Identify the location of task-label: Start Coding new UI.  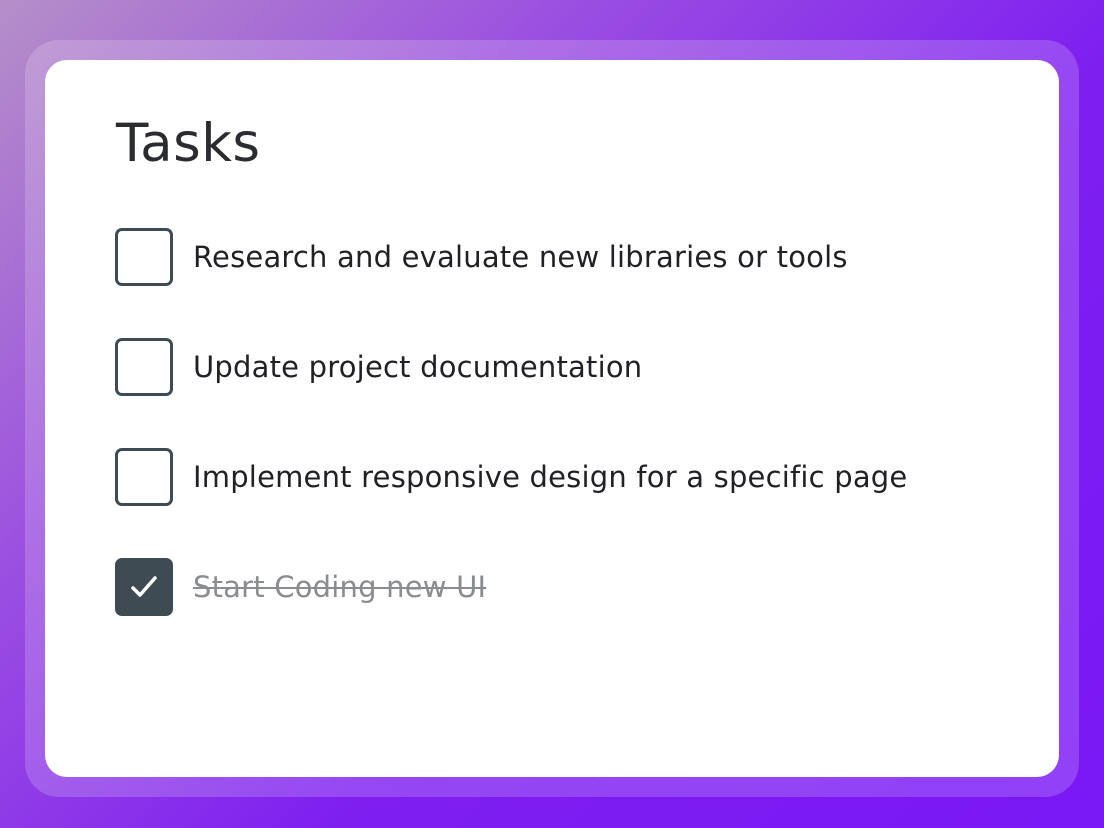
(340, 587).